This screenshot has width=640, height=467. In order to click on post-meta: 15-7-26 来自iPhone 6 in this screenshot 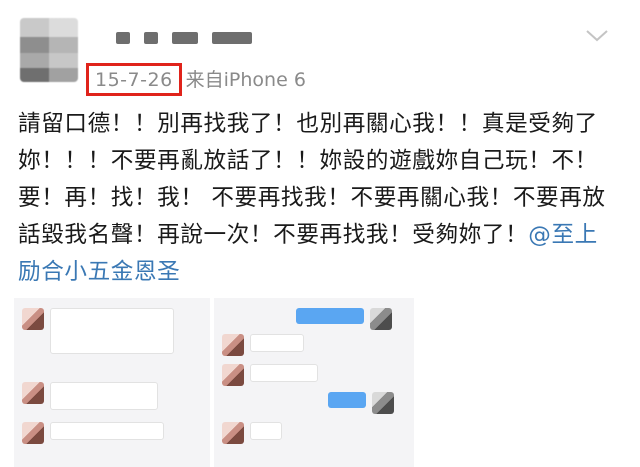, I will do `click(196, 79)`.